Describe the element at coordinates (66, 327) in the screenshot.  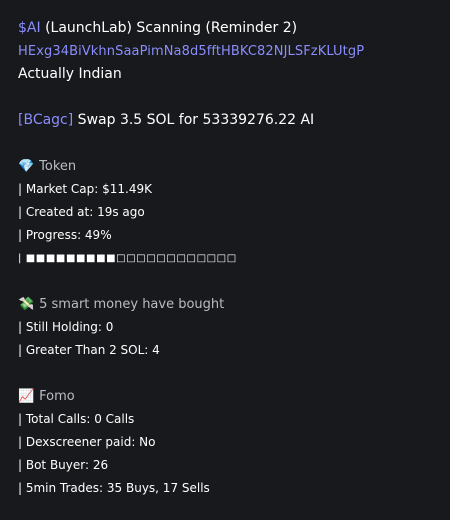
I see `still-holding: | Still Holding: 0` at that location.